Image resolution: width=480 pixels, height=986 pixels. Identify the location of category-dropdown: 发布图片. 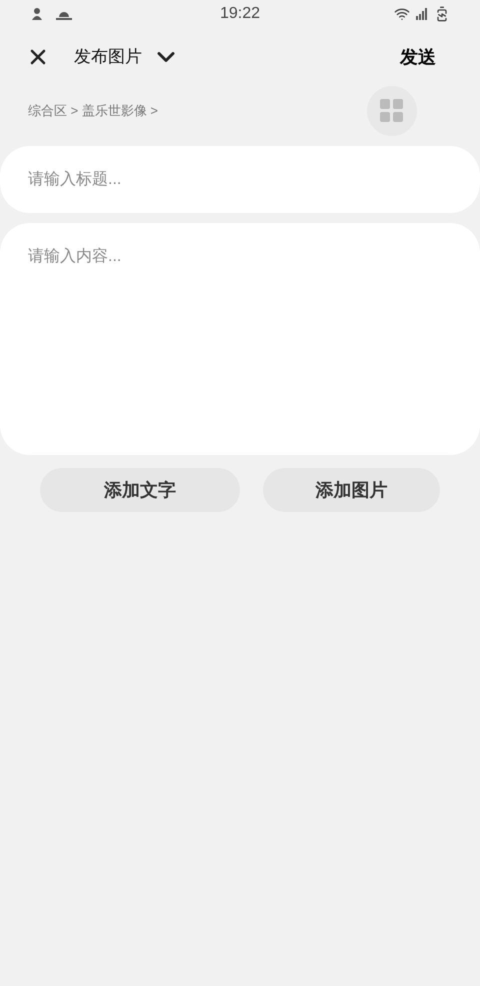
(127, 57).